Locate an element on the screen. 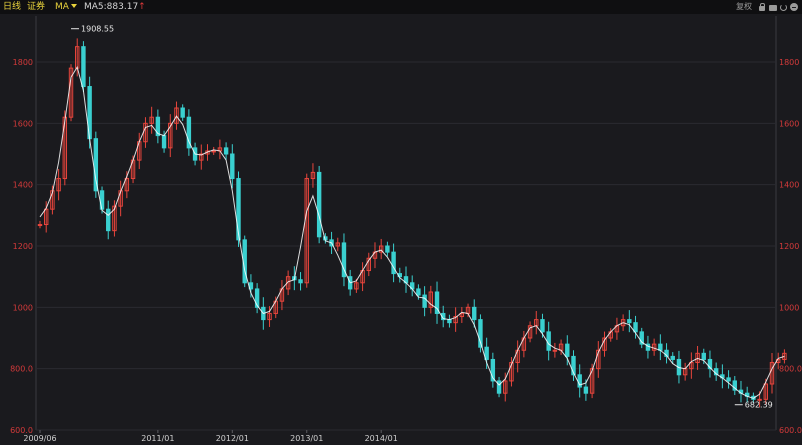 The width and height of the screenshot is (802, 445). y-tick-label-right: 1600 is located at coordinates (789, 123).